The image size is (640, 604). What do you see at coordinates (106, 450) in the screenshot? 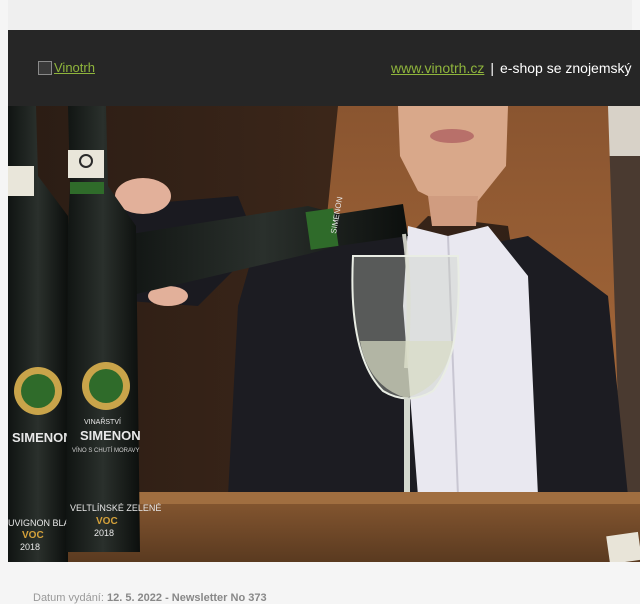
I see `bottle-right-region: VÍNO S CHUTÍ MORAVY` at bounding box center [106, 450].